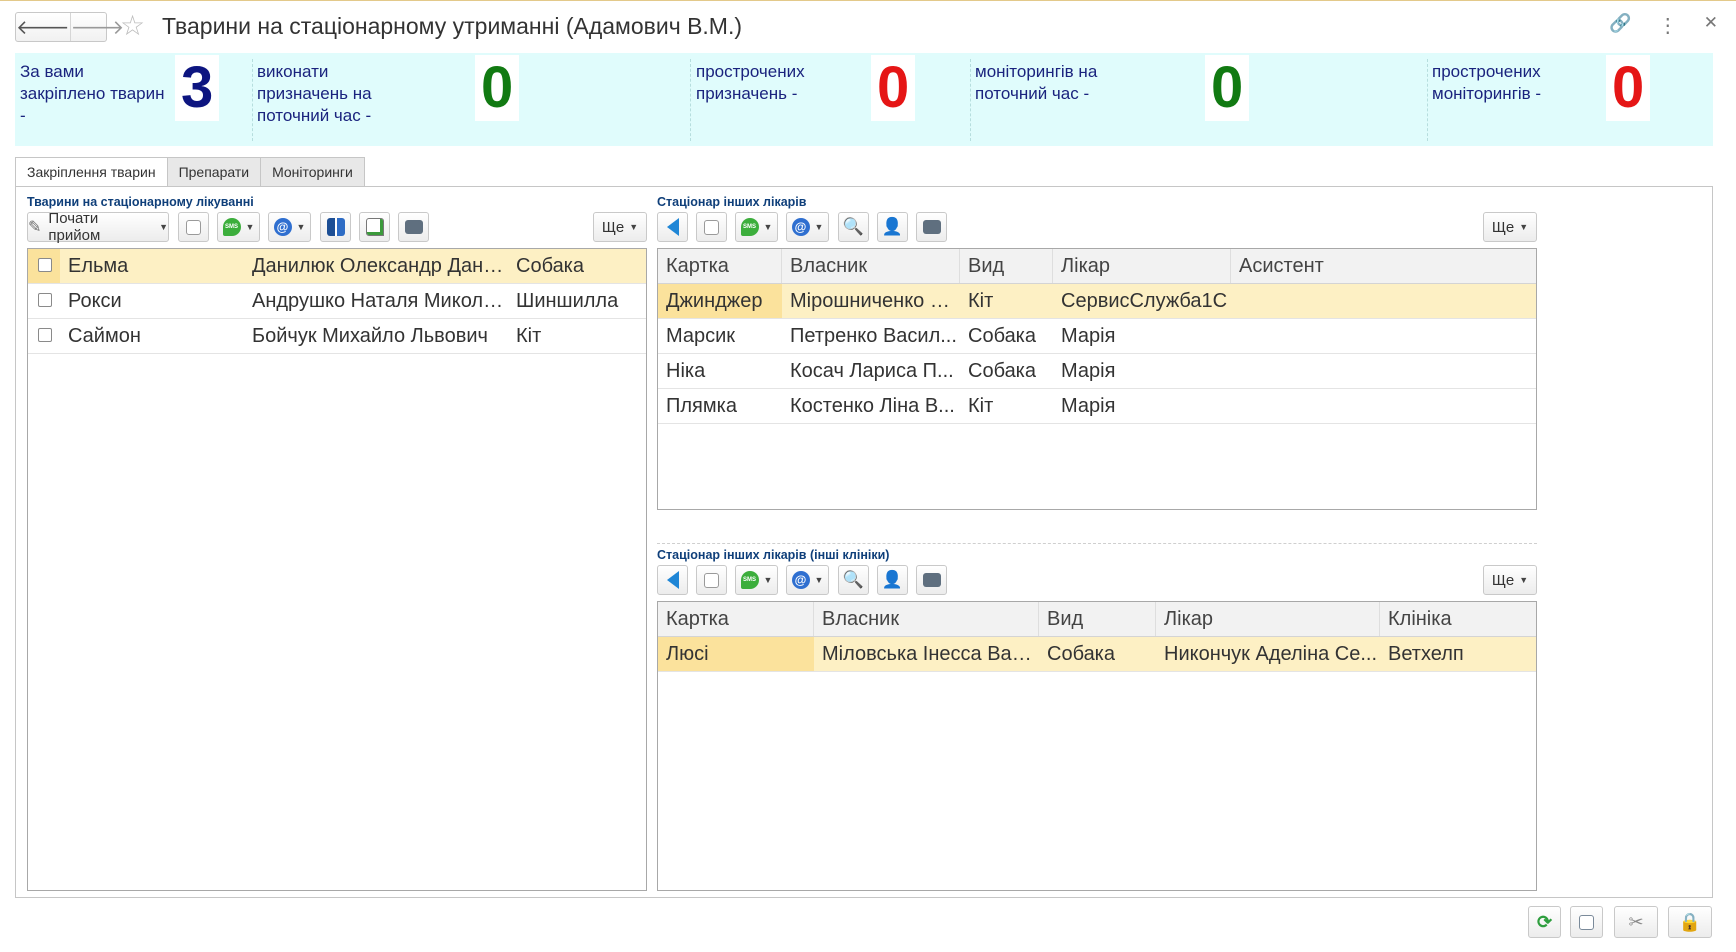 The height and width of the screenshot is (952, 1736). I want to click on assistant-cell, so click(1383, 336).